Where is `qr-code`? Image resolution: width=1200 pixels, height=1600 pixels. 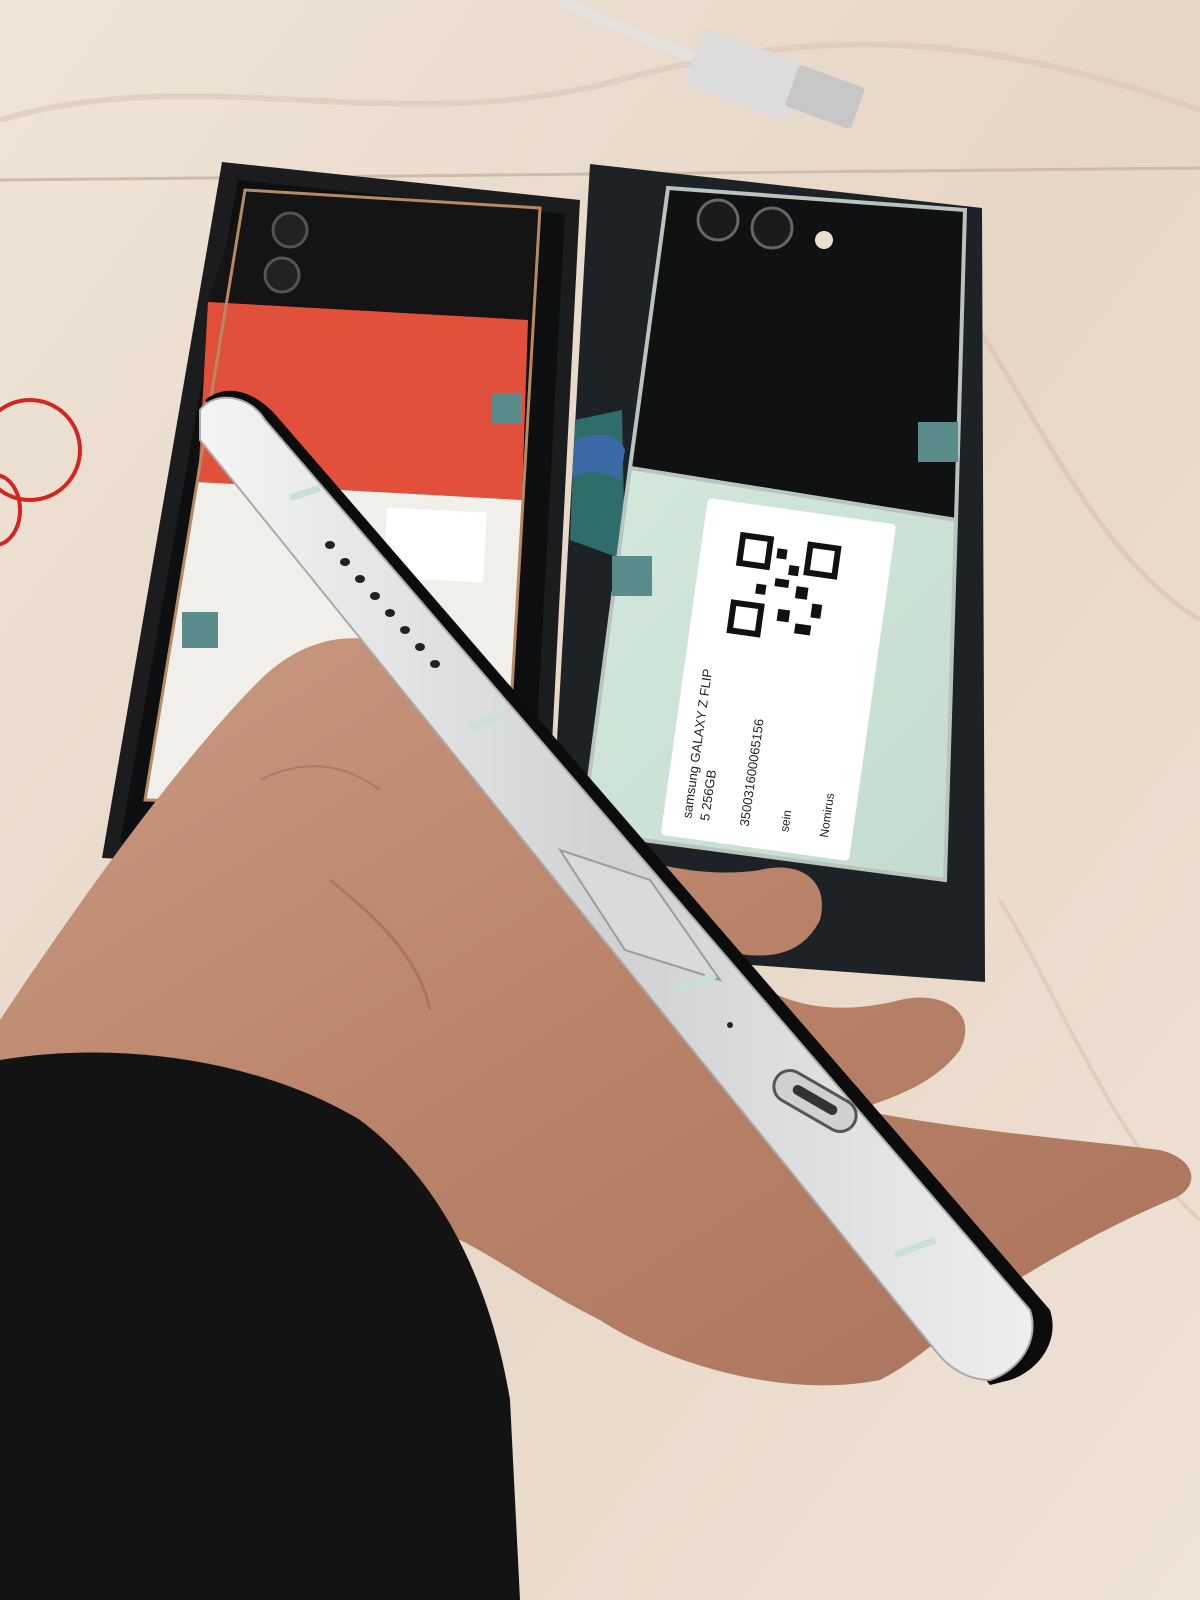 qr-code is located at coordinates (784, 588).